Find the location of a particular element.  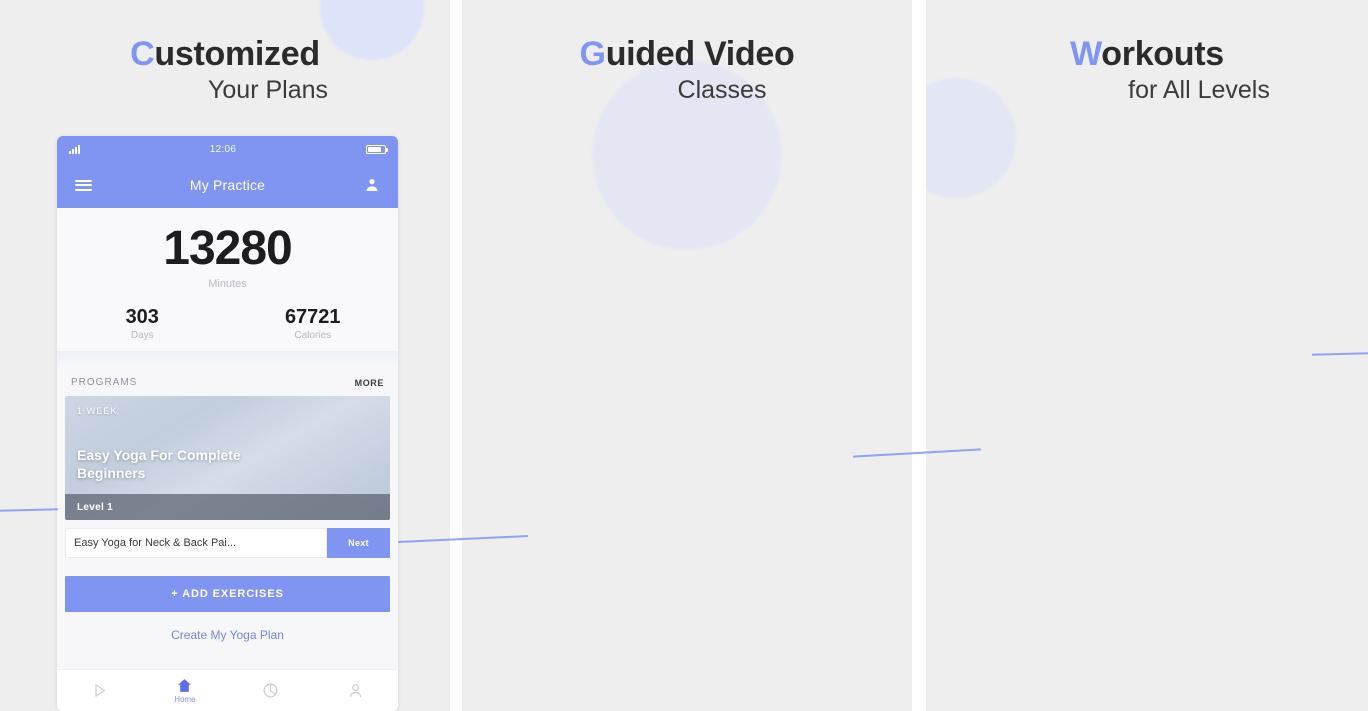

secondary-stats: 303 Days 67721 Calories is located at coordinates (227, 323).